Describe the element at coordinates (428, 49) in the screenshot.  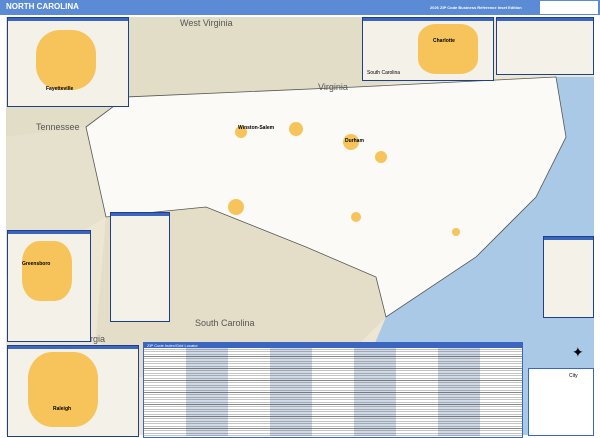
I see `inset-charlotte: Charlotte South Carolina` at that location.